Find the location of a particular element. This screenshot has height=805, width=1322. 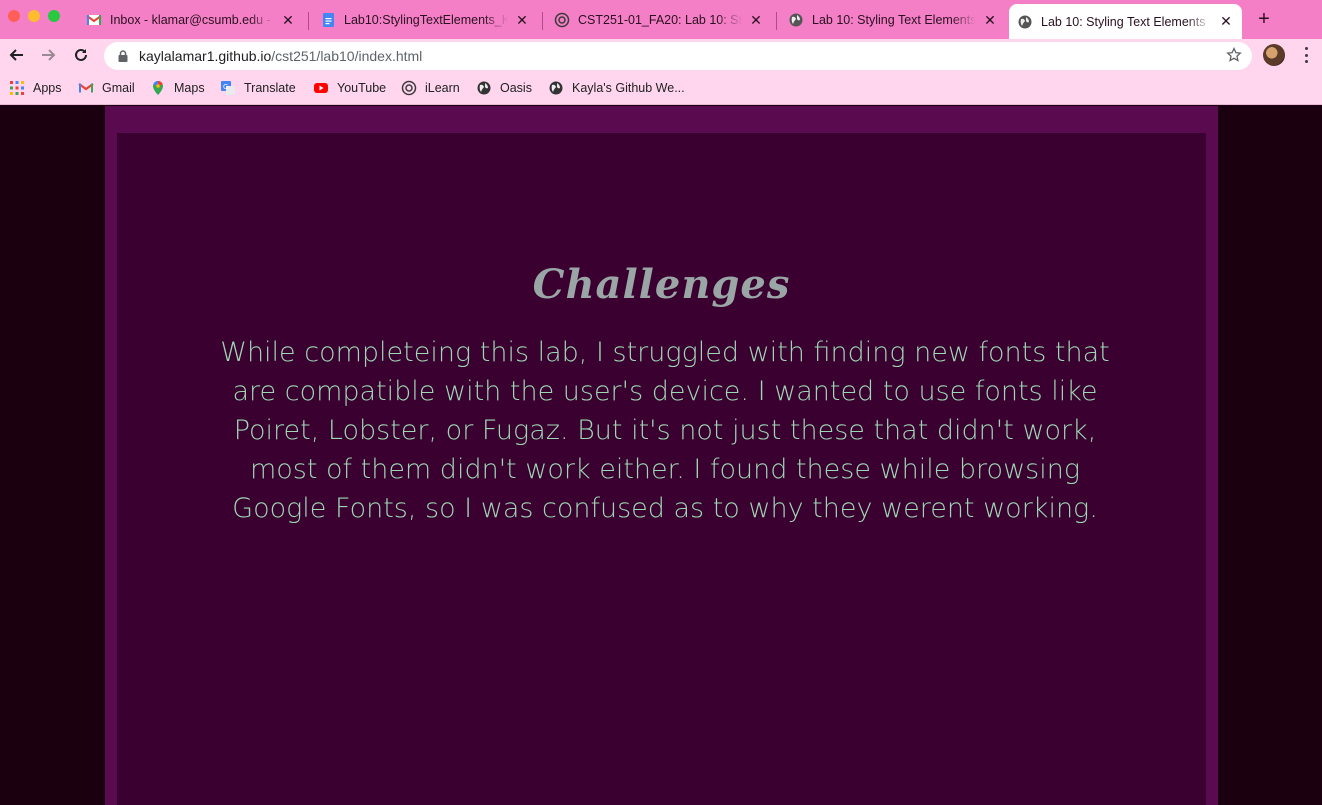

translate-icon: G is located at coordinates (228, 88).